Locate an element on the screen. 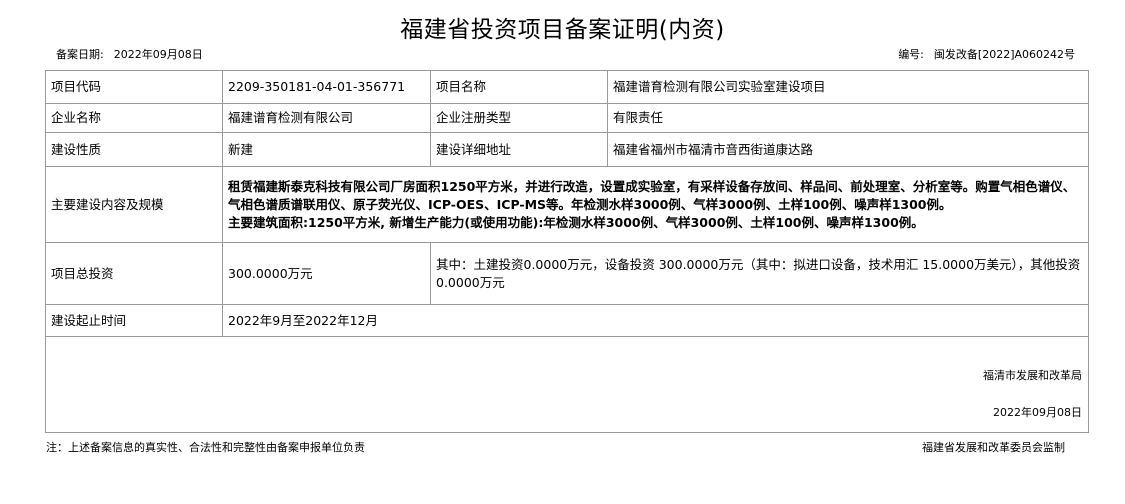  issue-date: 2022年09月08日 is located at coordinates (1037, 412).